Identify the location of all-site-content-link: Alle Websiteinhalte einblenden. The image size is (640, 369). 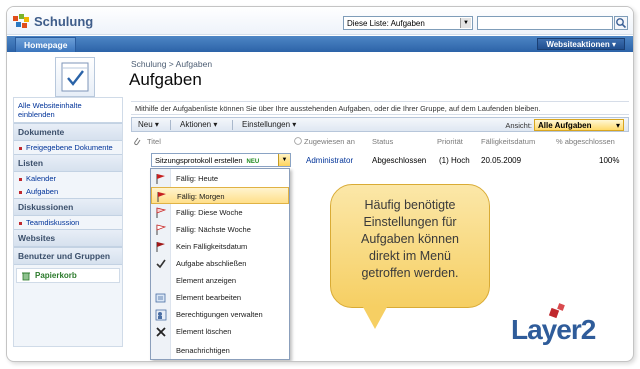
(68, 110).